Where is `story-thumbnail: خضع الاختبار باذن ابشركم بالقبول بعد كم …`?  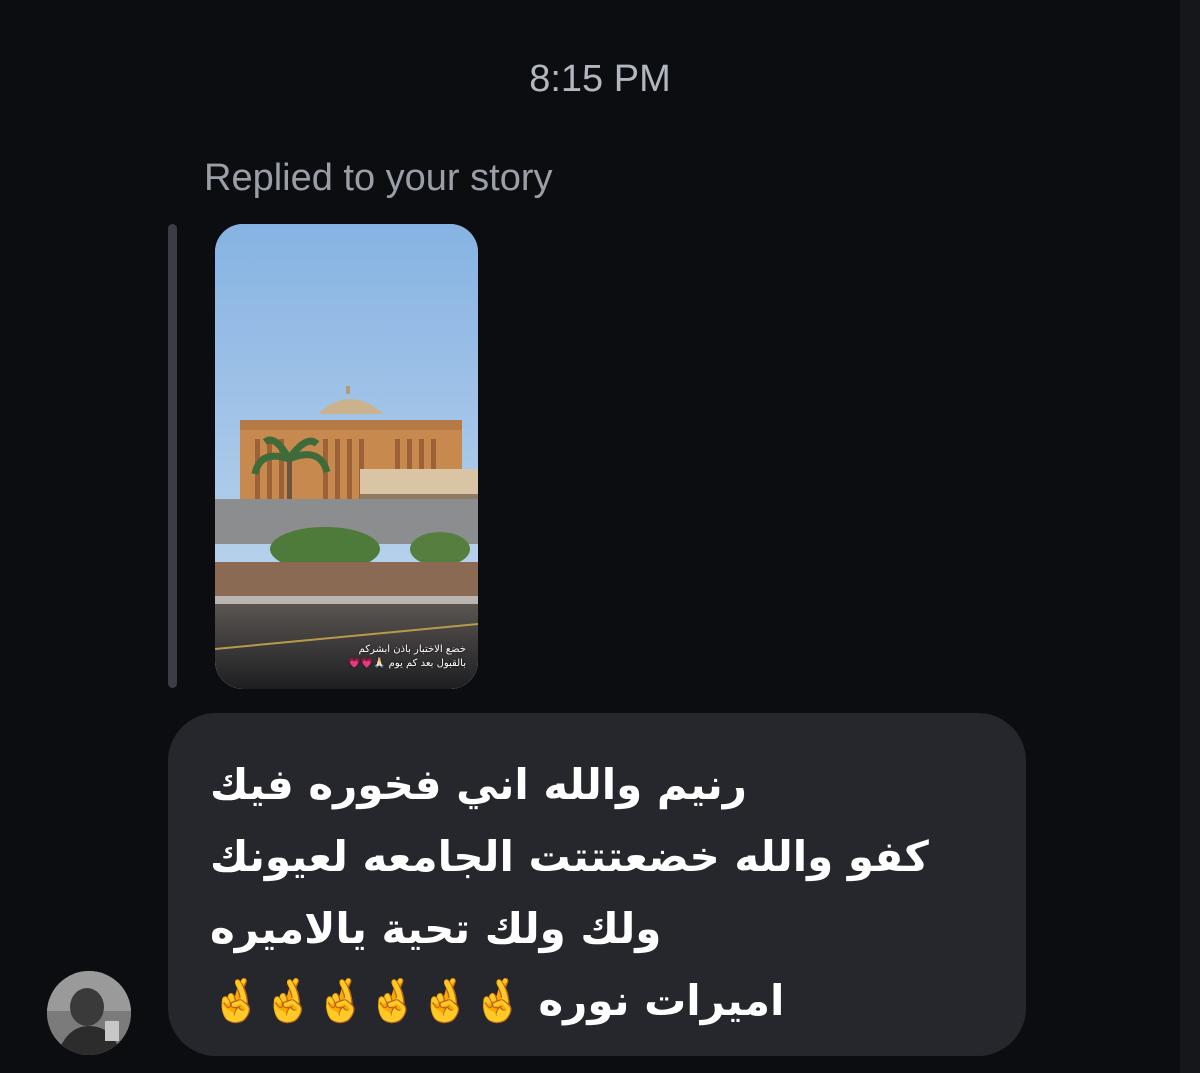 story-thumbnail: خضع الاختبار باذن ابشركم بالقبول بعد كم … is located at coordinates (346, 456).